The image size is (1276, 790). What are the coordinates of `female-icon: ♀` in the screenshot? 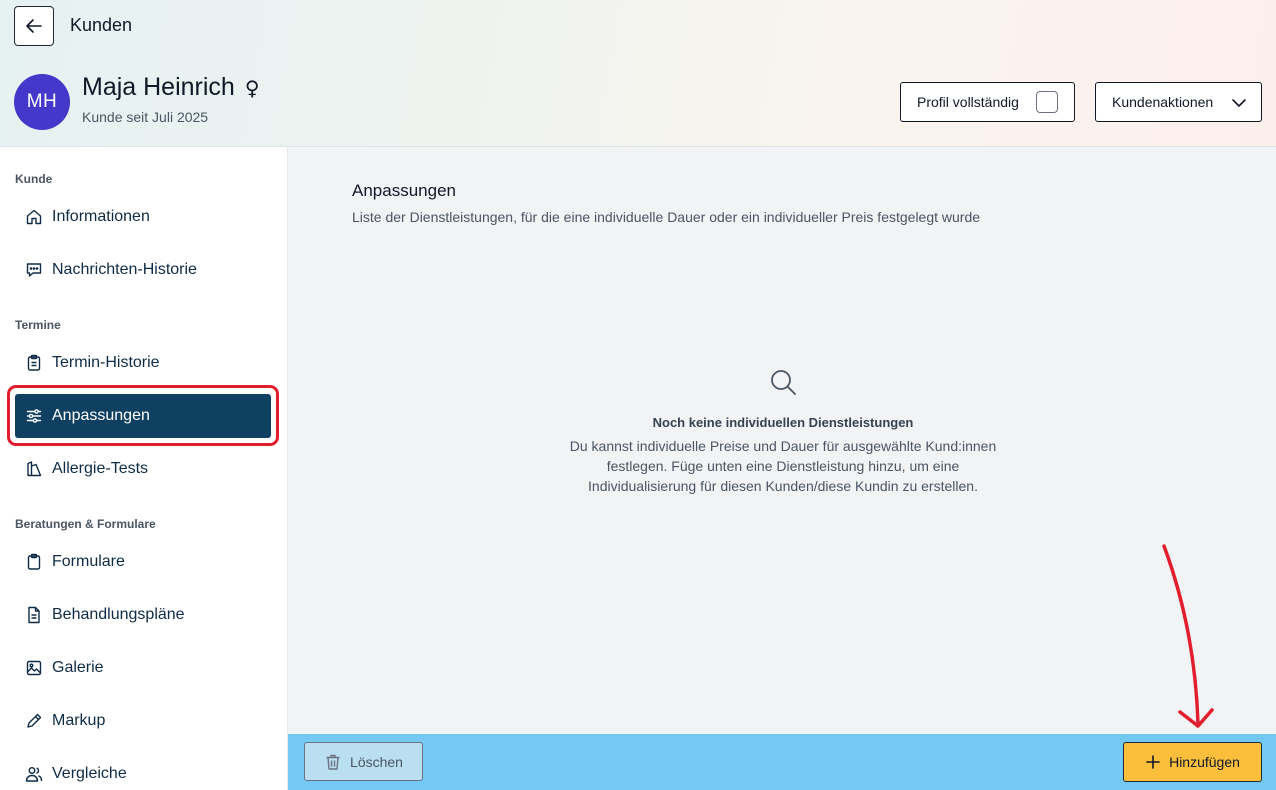 It's located at (252, 87).